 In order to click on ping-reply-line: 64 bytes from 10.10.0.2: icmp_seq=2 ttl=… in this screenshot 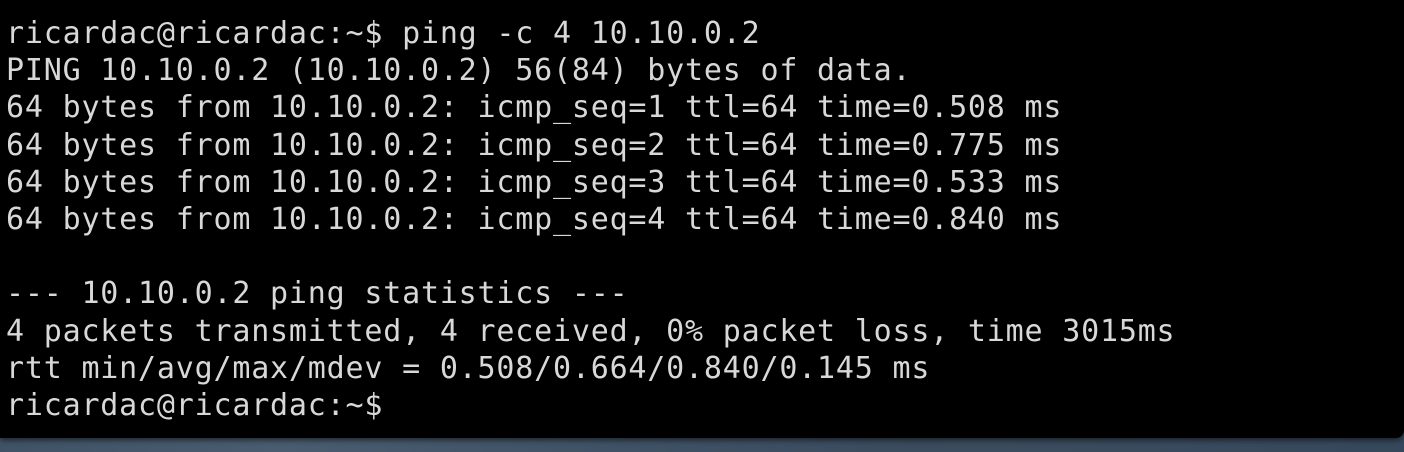, I will do `click(534, 145)`.